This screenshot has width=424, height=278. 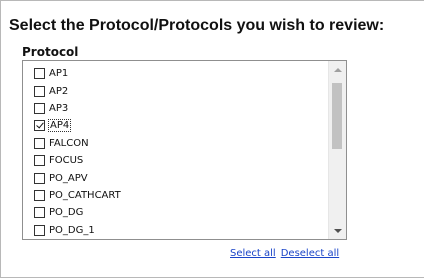 What do you see at coordinates (337, 116) in the screenshot?
I see `scroll-thumb` at bounding box center [337, 116].